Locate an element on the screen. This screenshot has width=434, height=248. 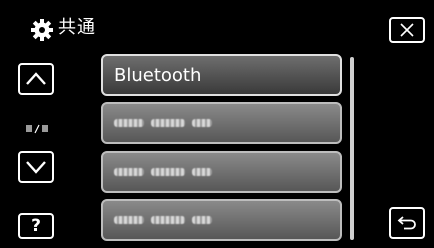
close-button is located at coordinates (407, 30).